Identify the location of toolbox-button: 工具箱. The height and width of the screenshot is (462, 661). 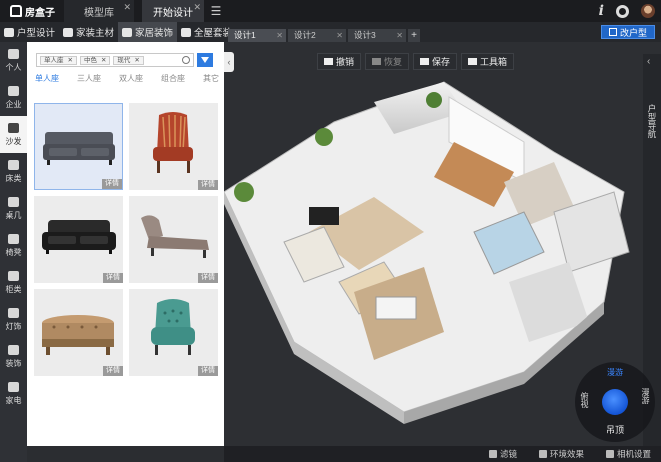
(488, 61).